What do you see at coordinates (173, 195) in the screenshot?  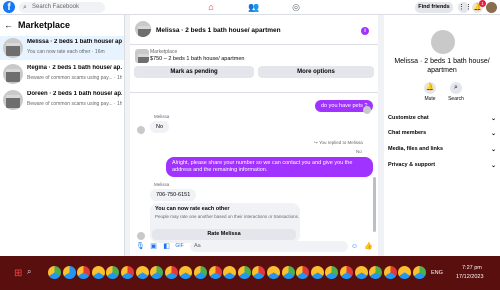 I see `incoming-message-phone: 706-750-6151` at bounding box center [173, 195].